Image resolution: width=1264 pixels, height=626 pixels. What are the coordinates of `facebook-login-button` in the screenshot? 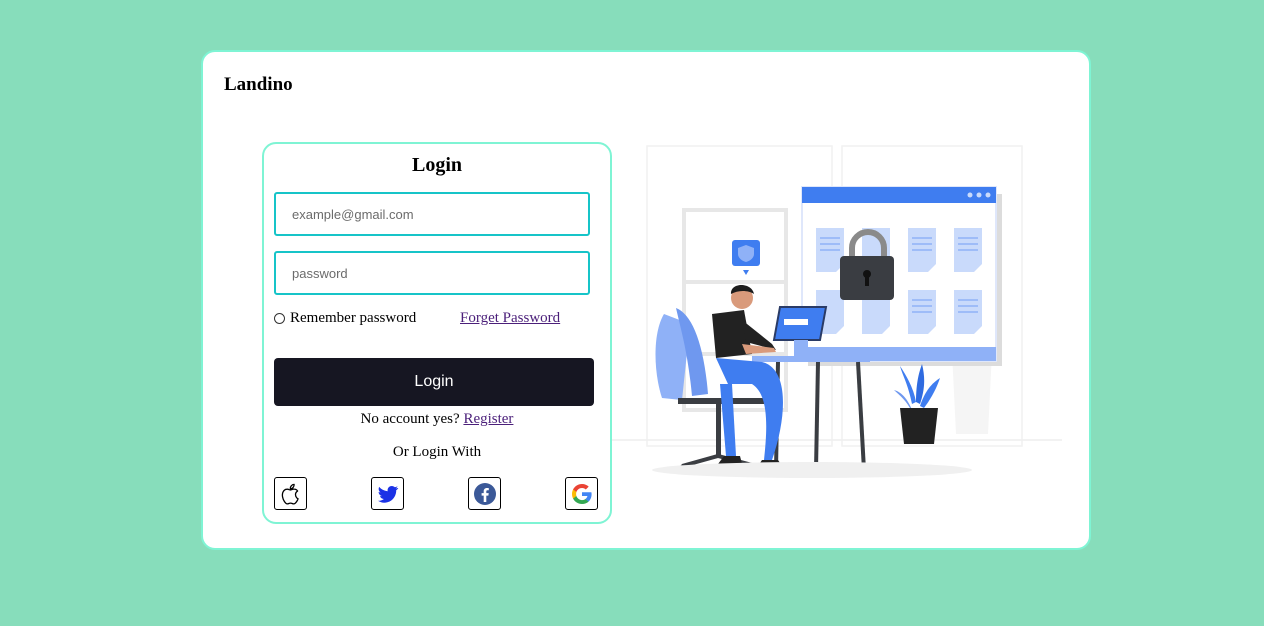 It's located at (484, 493).